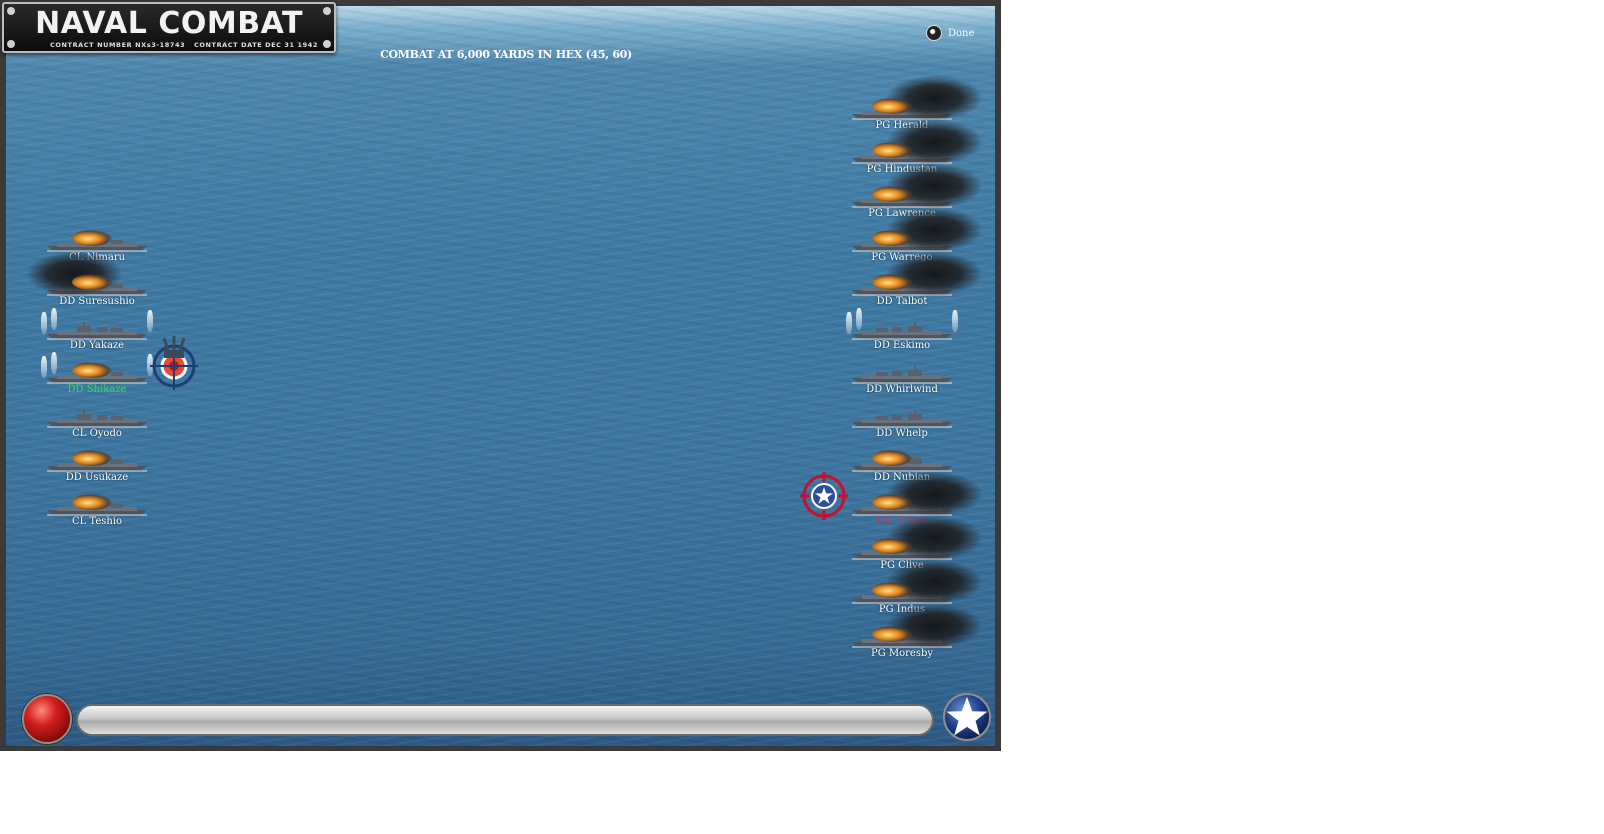  What do you see at coordinates (47, 719) in the screenshot?
I see `fire-button` at bounding box center [47, 719].